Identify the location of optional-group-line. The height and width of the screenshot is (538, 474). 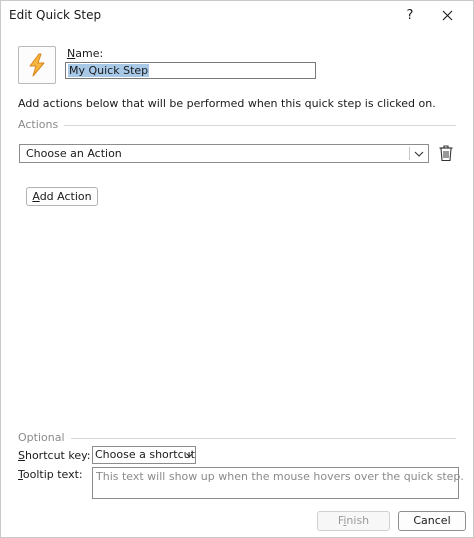
(237, 438).